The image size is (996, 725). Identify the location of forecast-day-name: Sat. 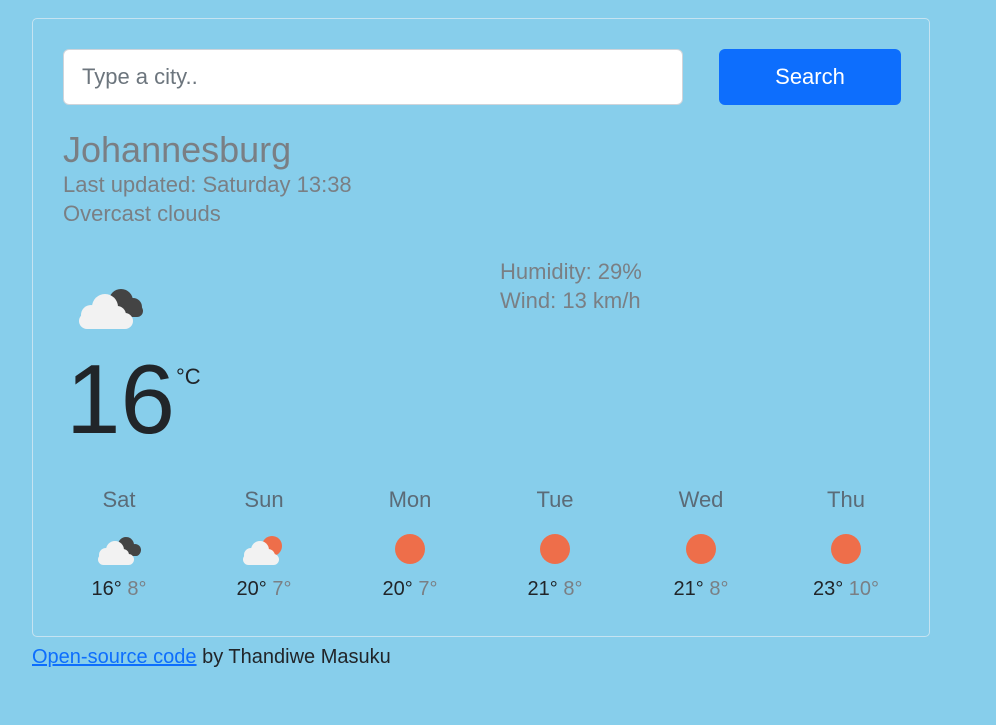
(119, 499).